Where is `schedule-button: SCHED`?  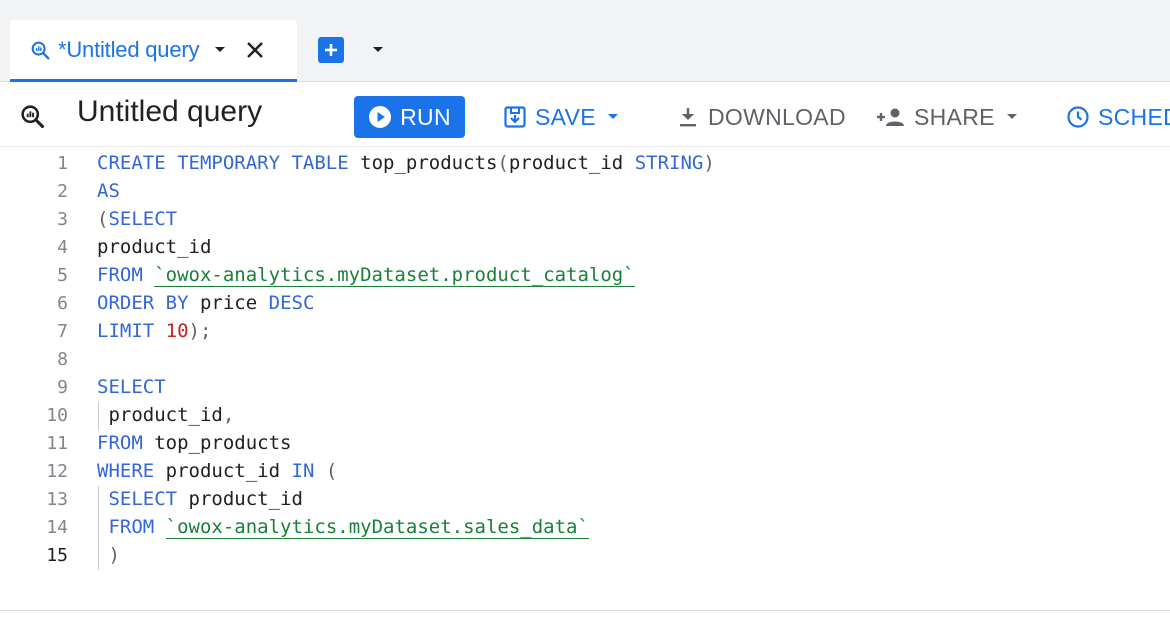
schedule-button: SCHED is located at coordinates (1118, 117).